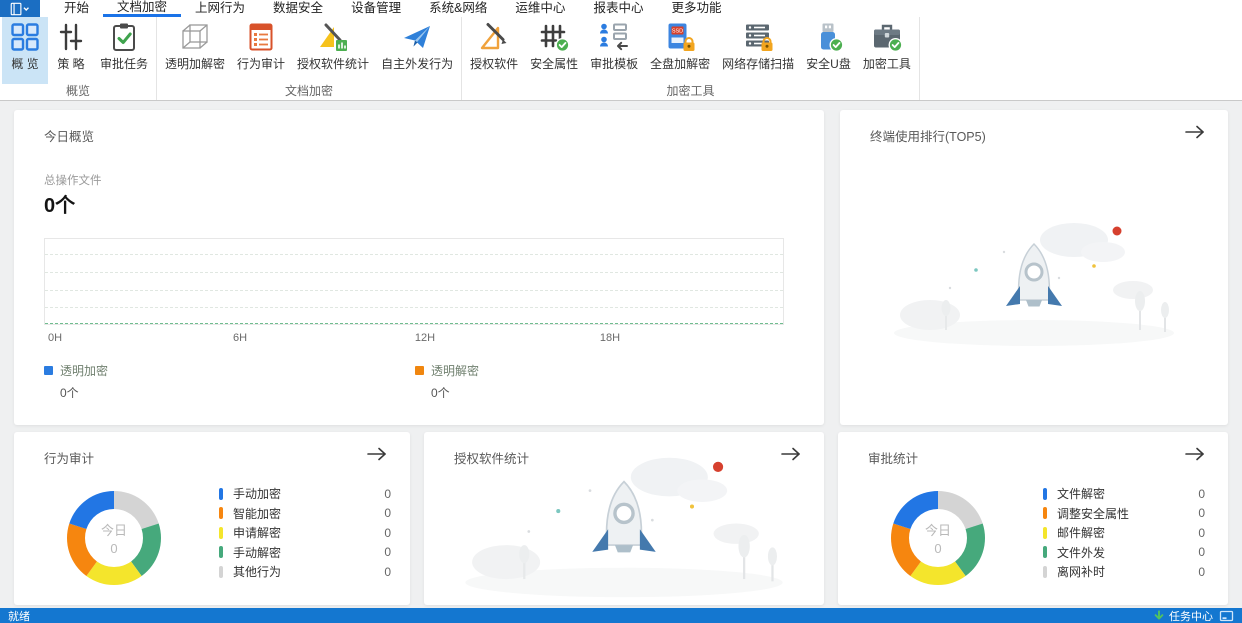 The image size is (1242, 623). I want to click on legend-value: 0个, so click(69, 393).